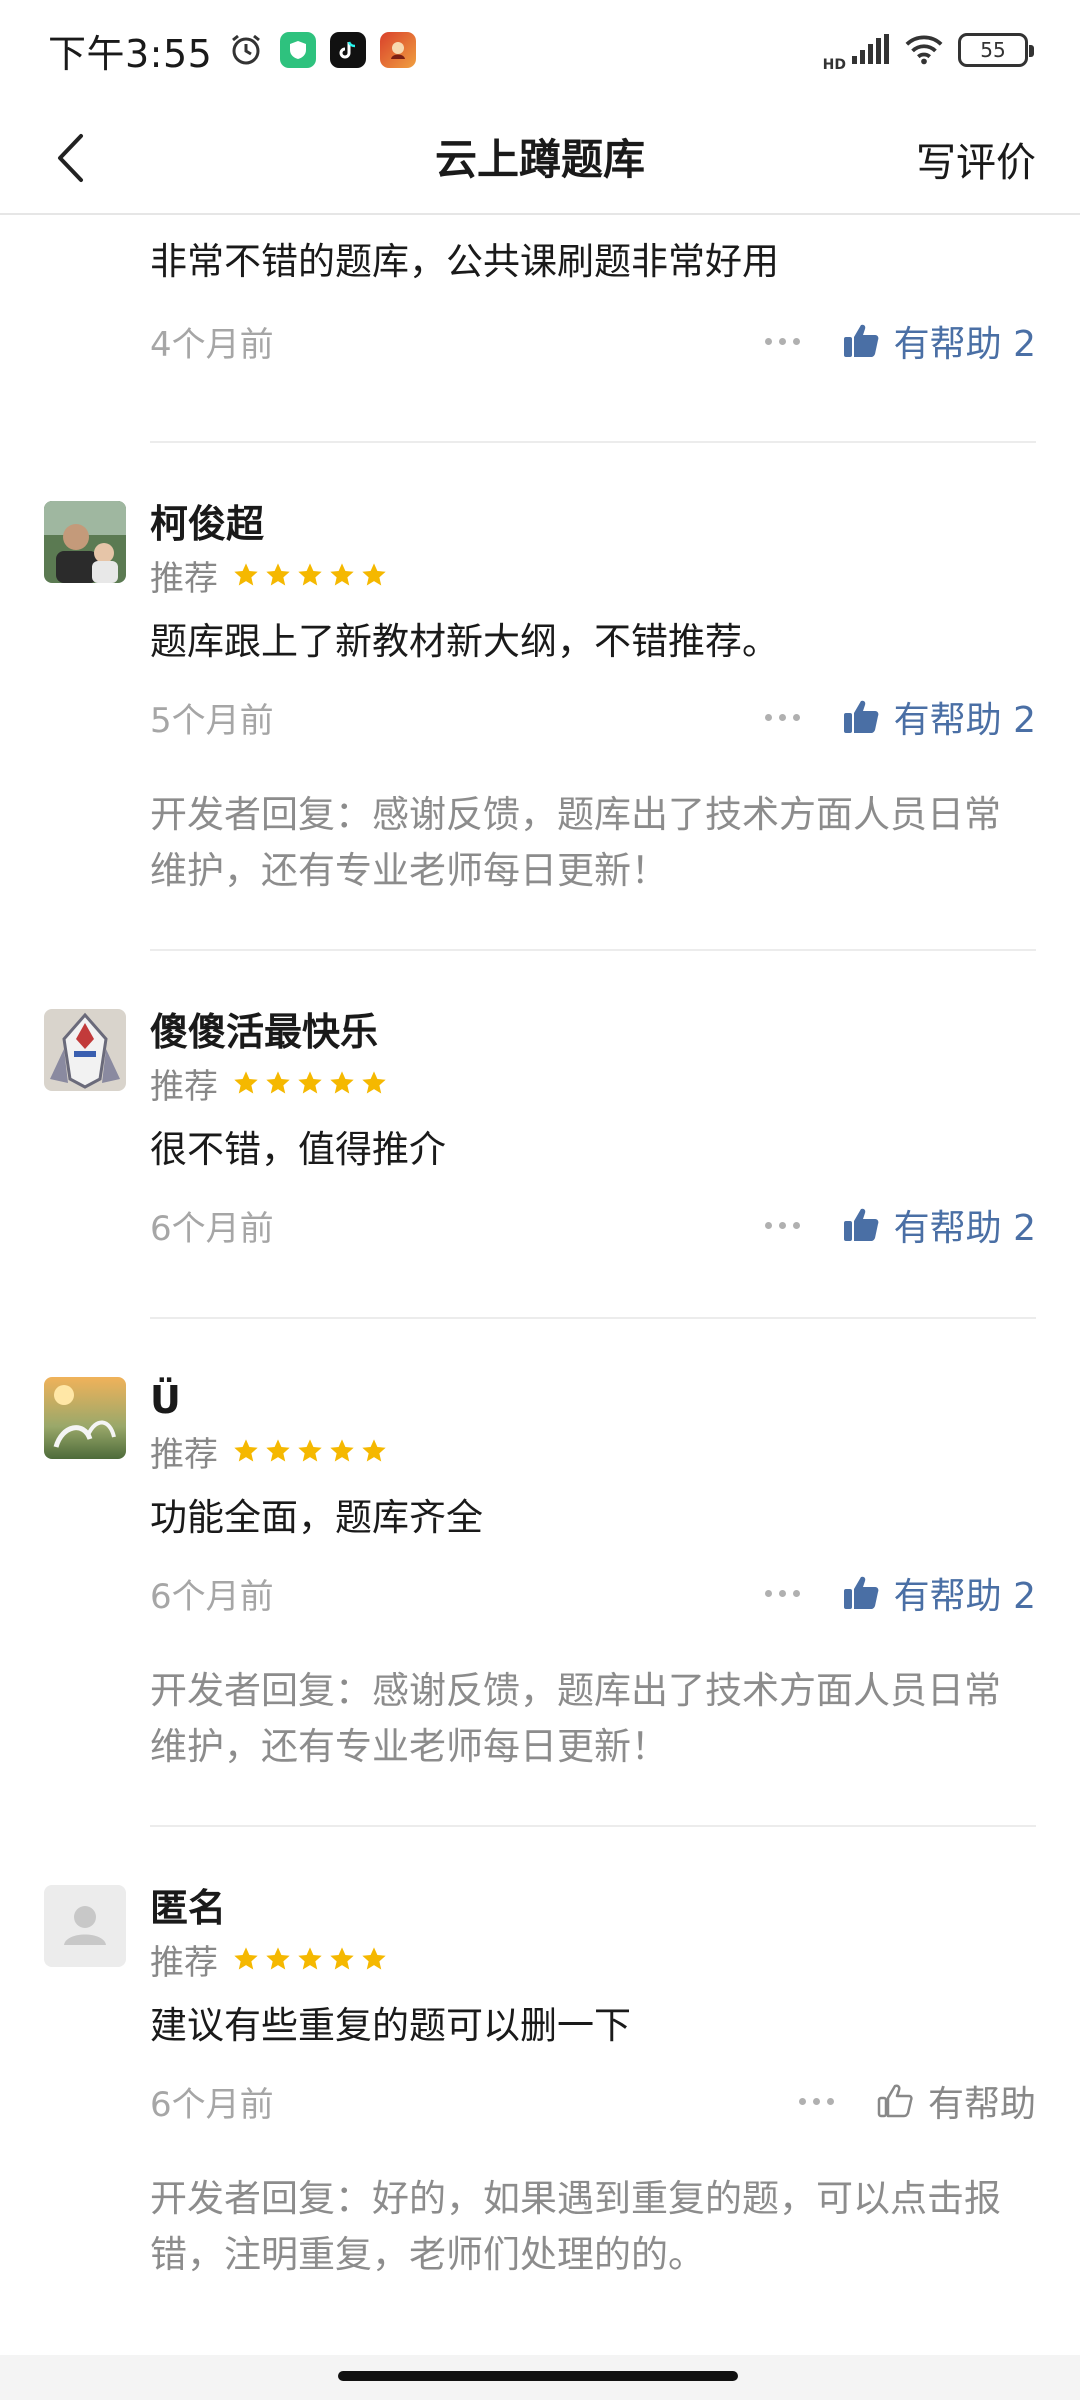 This screenshot has width=1080, height=2400. Describe the element at coordinates (398, 50) in the screenshot. I see `game-app-icon` at that location.